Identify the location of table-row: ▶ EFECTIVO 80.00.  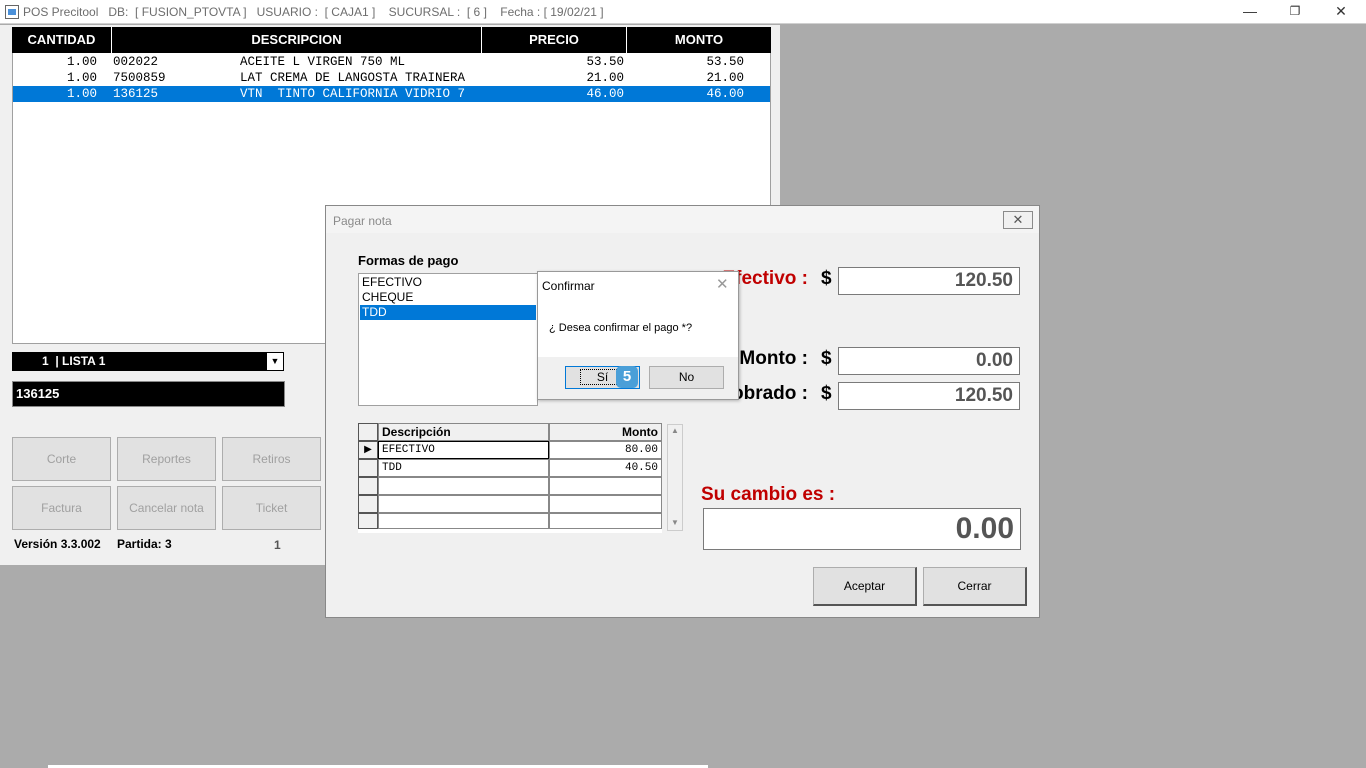
(510, 450).